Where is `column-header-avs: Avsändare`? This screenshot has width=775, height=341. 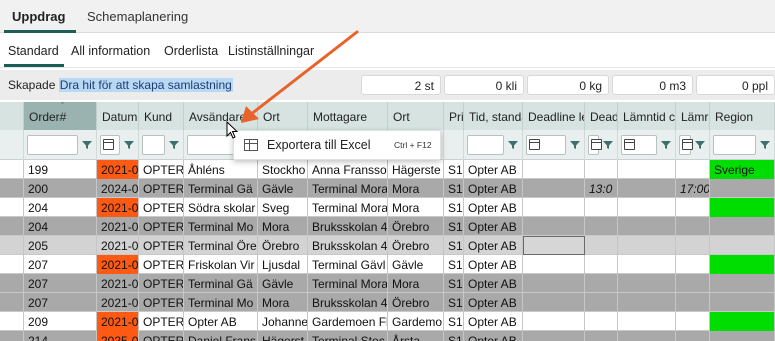
column-header-avs: Avsändare is located at coordinates (221, 116).